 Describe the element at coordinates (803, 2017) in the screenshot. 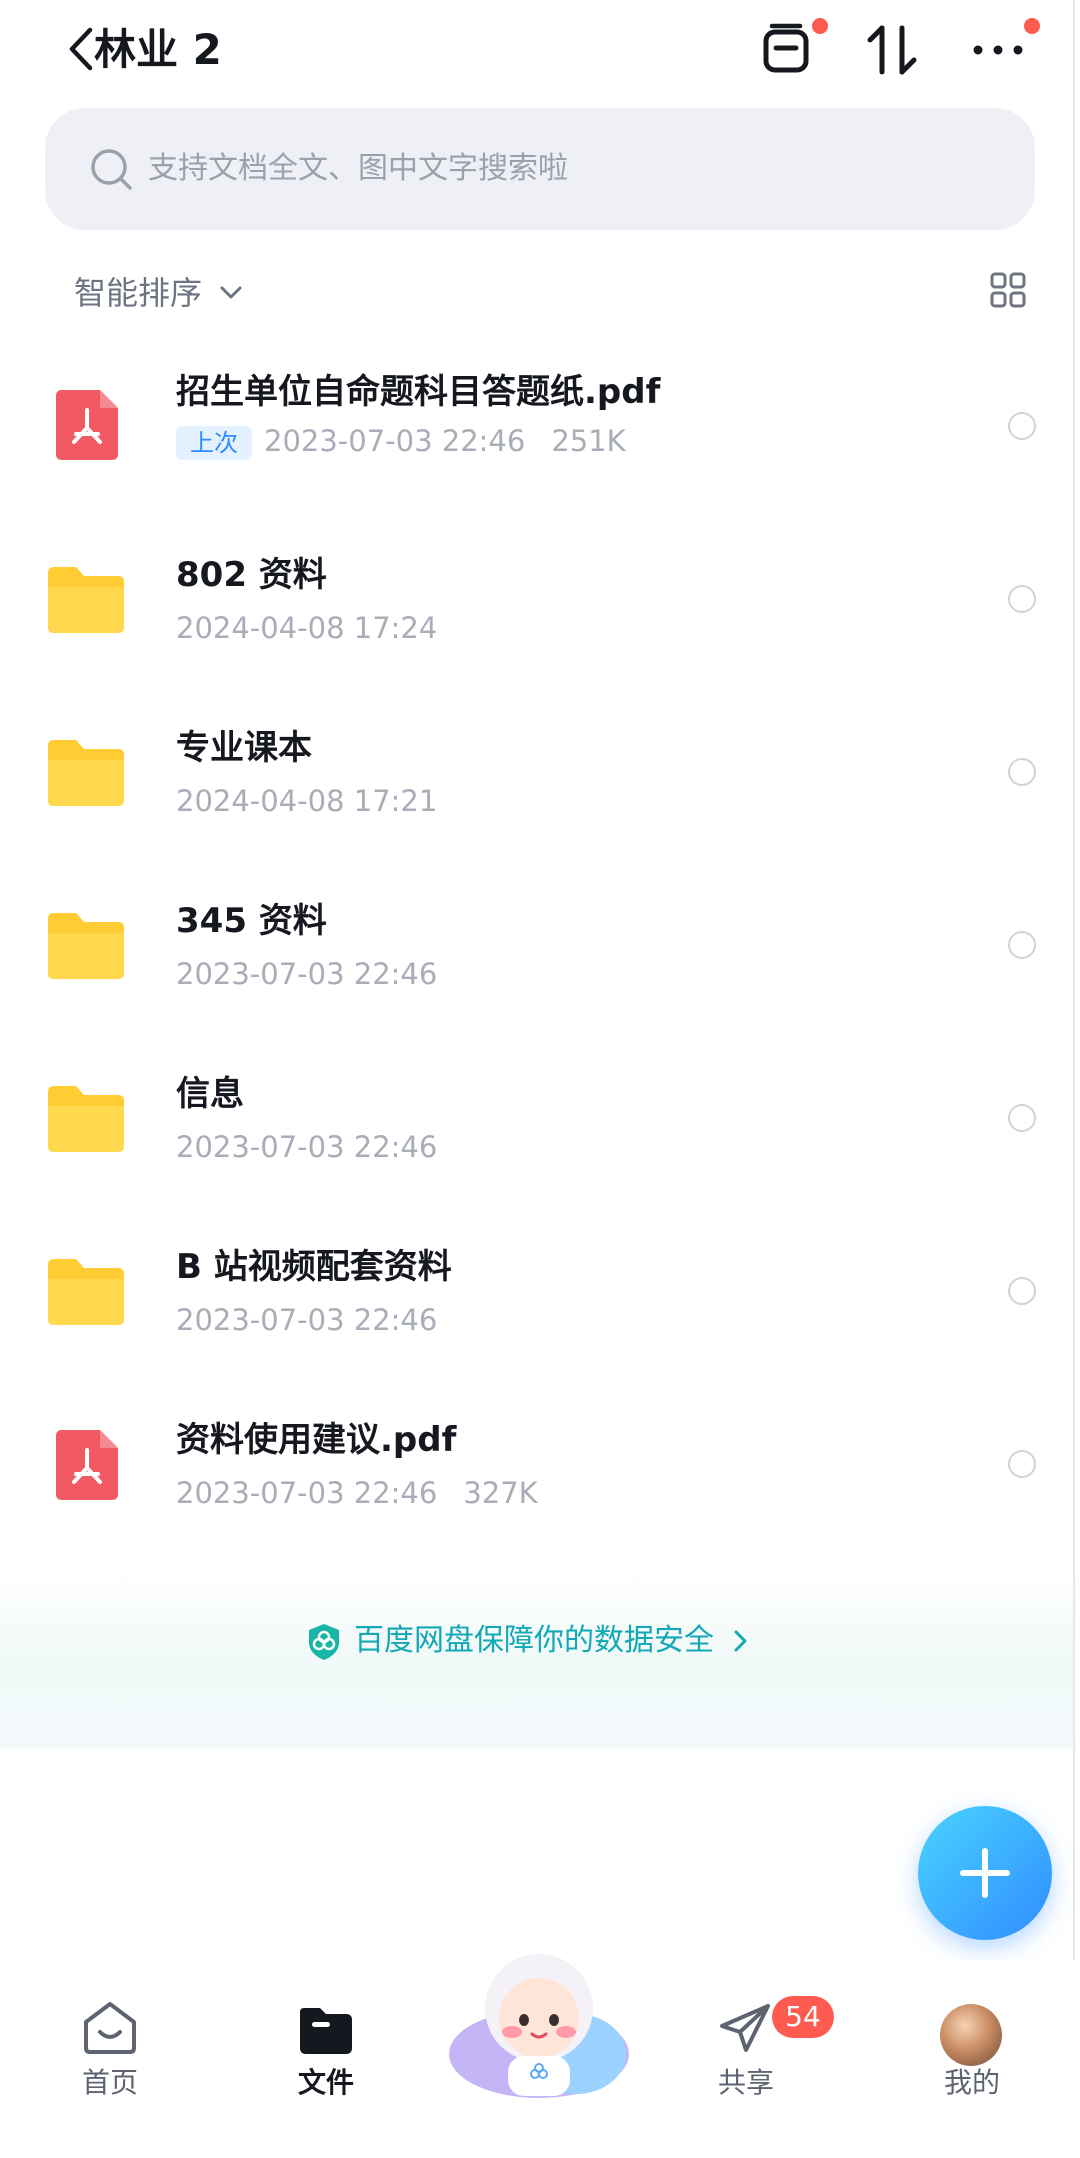

I see `share-count-badge: 54` at that location.